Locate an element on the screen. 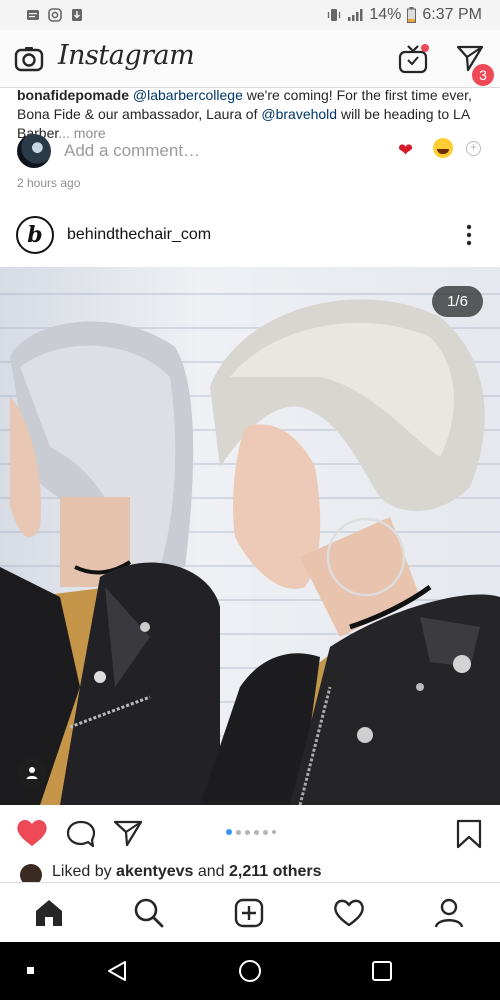 This screenshot has width=500, height=1000. post-header: b behindthechair_com is located at coordinates (250, 238).